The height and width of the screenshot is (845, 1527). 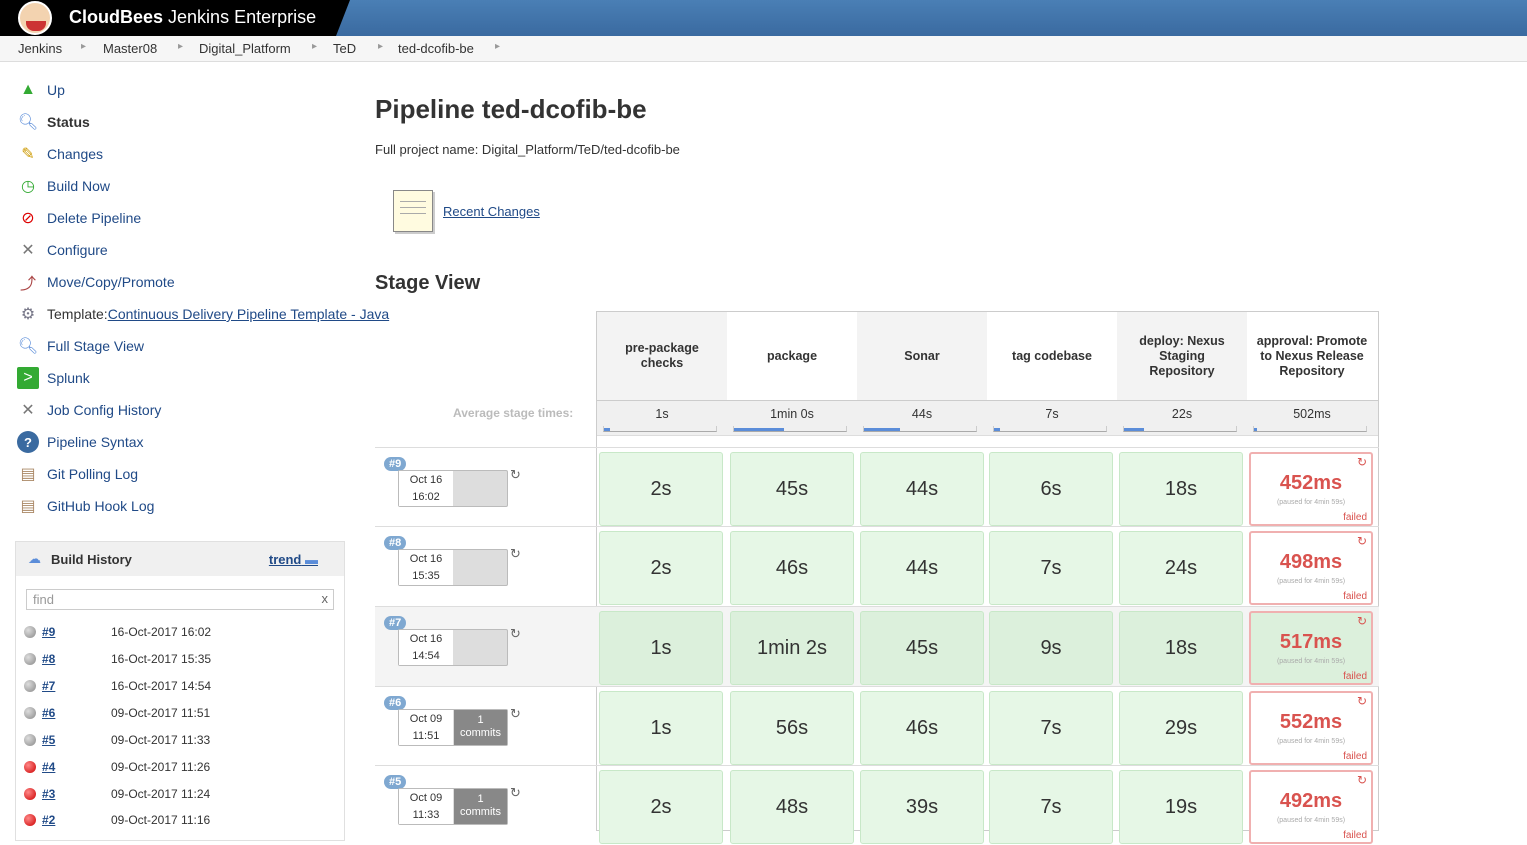 I want to click on build-row: #2 09-Oct-2017 11:16, so click(x=117, y=820).